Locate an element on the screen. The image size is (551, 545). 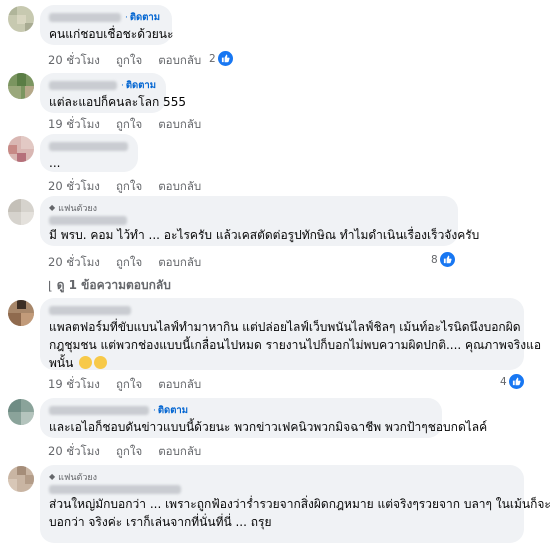
comment-text-line: พนั้น is located at coordinates (281, 363).